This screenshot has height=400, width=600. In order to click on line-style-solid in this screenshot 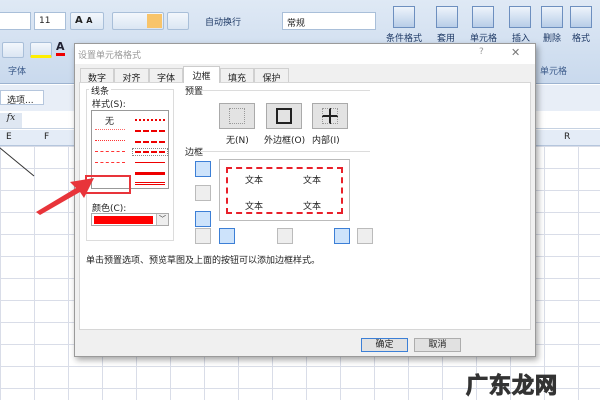, I will do `click(150, 162)`.